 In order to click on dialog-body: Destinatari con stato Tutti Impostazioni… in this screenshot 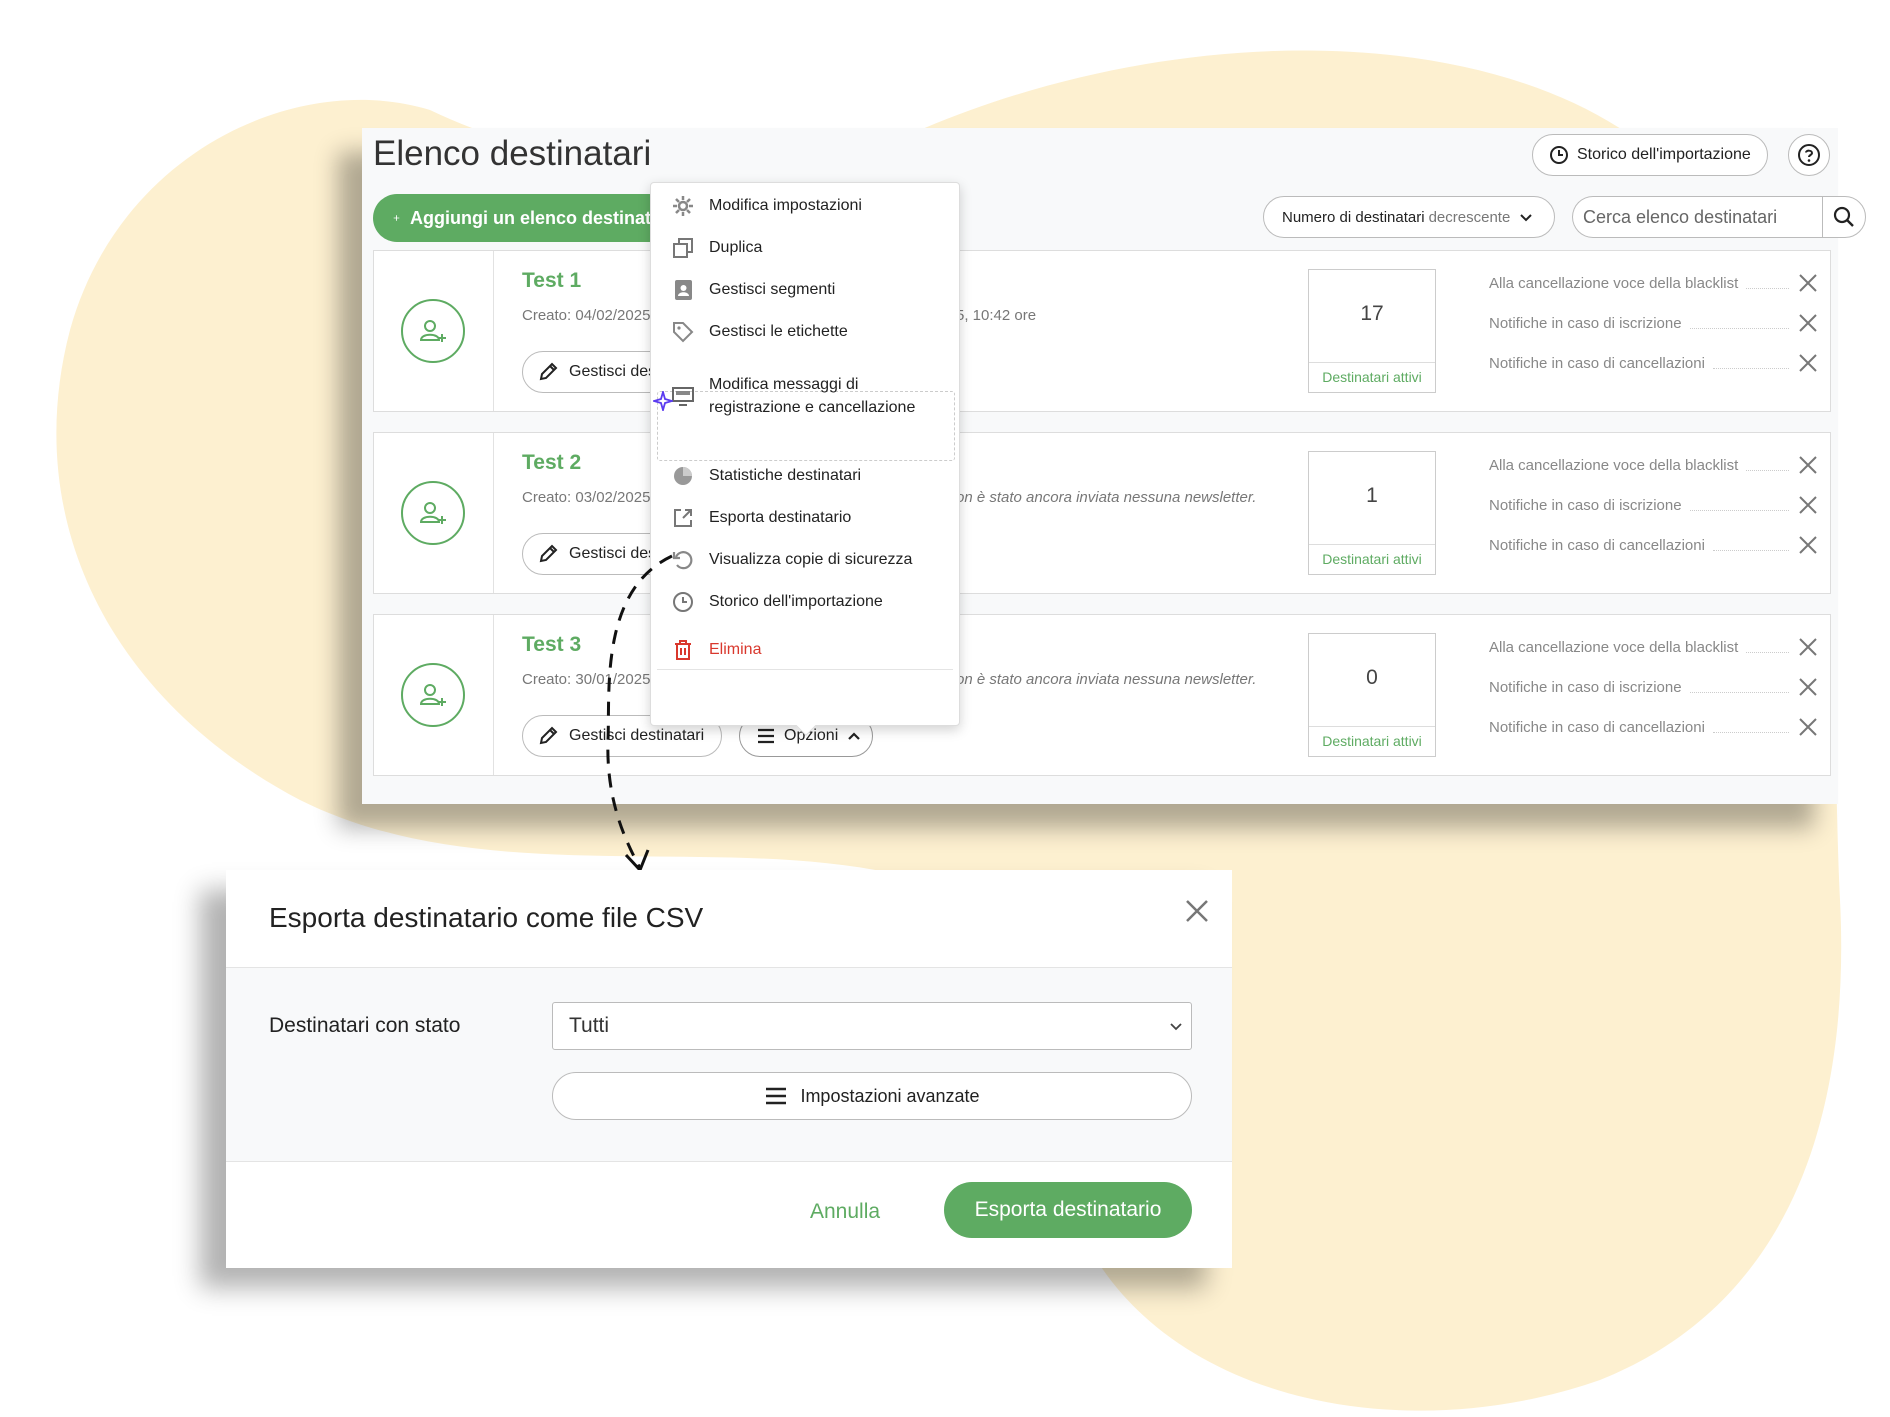, I will do `click(729, 1065)`.